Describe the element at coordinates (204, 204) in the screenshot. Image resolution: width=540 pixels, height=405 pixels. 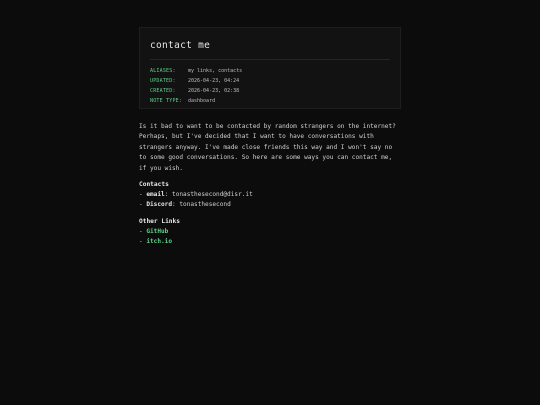
I see `contact-value-discord: tonasthesecond` at that location.